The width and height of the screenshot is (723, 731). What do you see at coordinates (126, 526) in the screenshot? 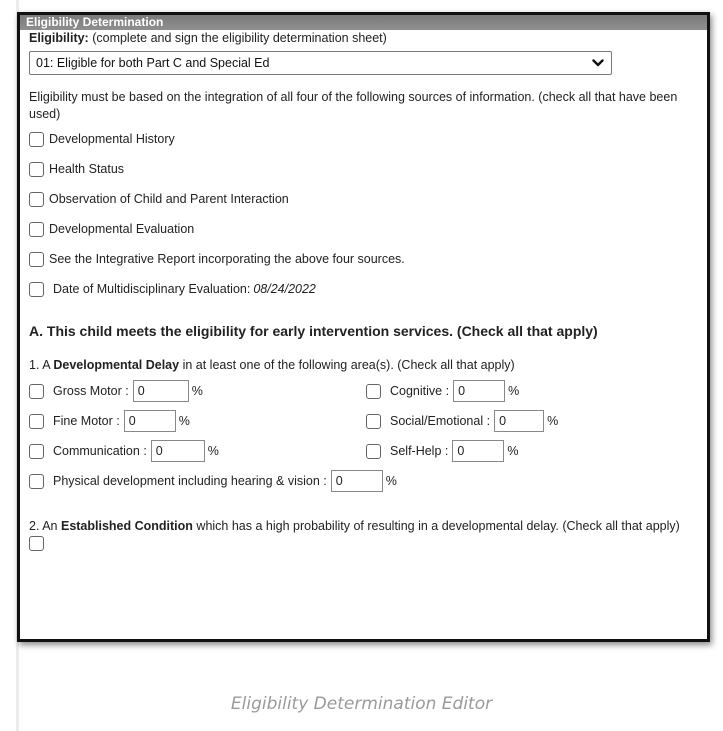
I see `condition-bold: Established Condition` at bounding box center [126, 526].